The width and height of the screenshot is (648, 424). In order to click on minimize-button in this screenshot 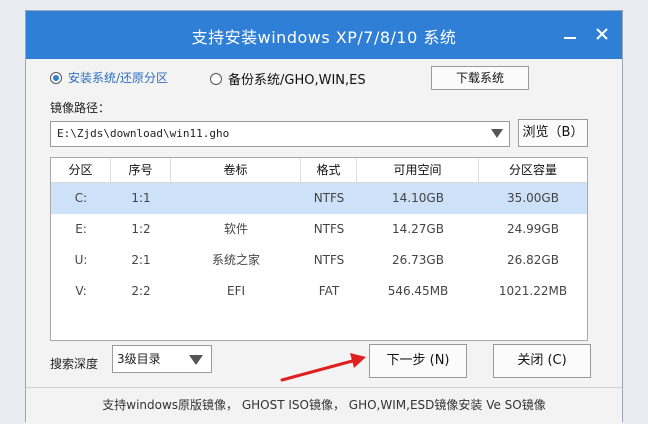, I will do `click(570, 35)`.